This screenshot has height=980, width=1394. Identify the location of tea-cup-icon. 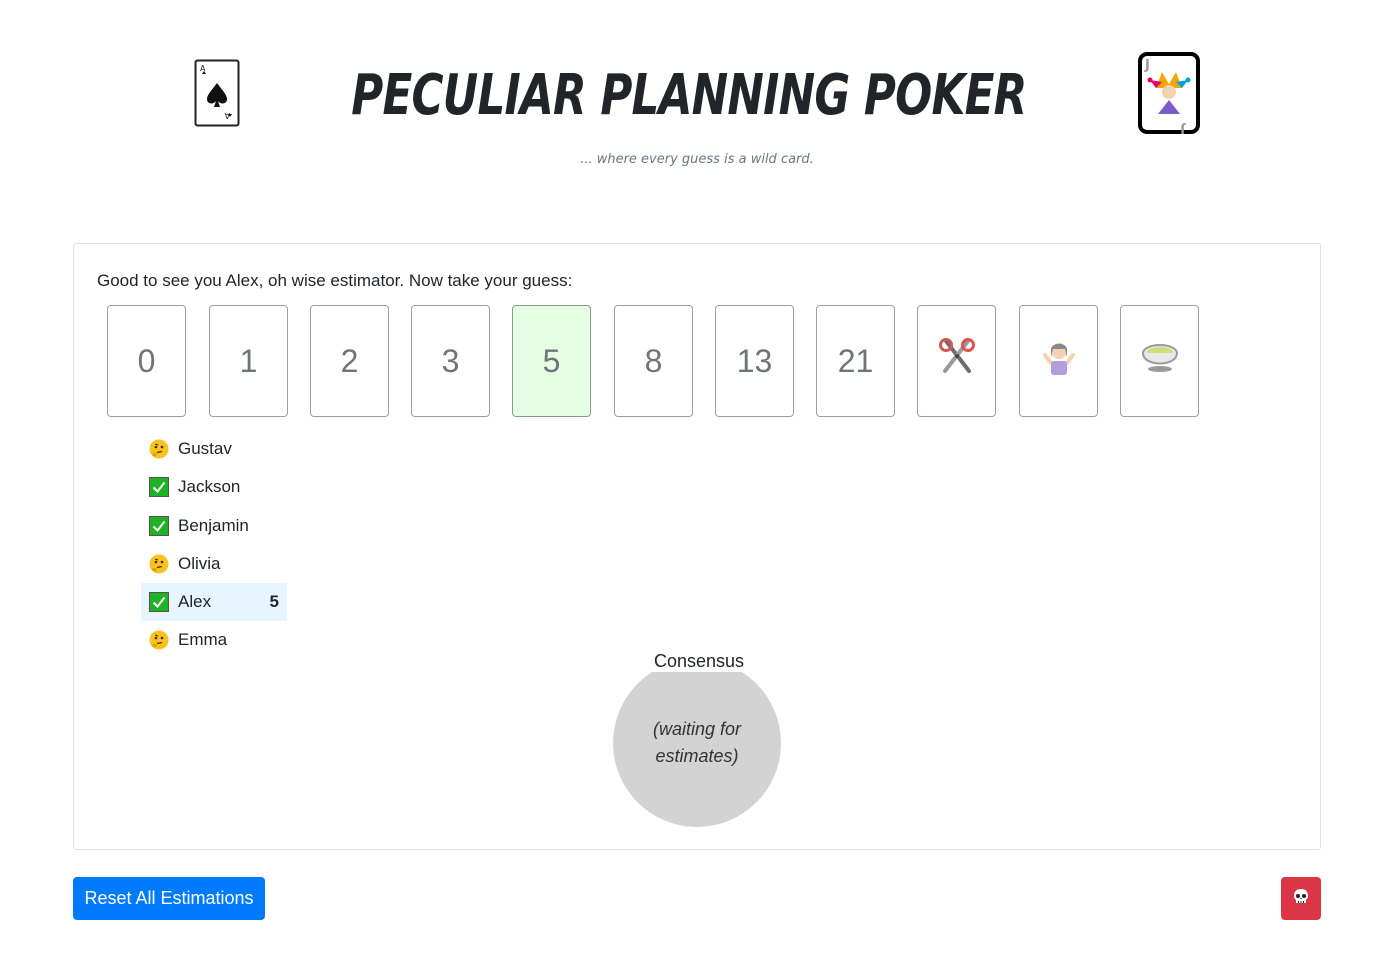
(1160, 361).